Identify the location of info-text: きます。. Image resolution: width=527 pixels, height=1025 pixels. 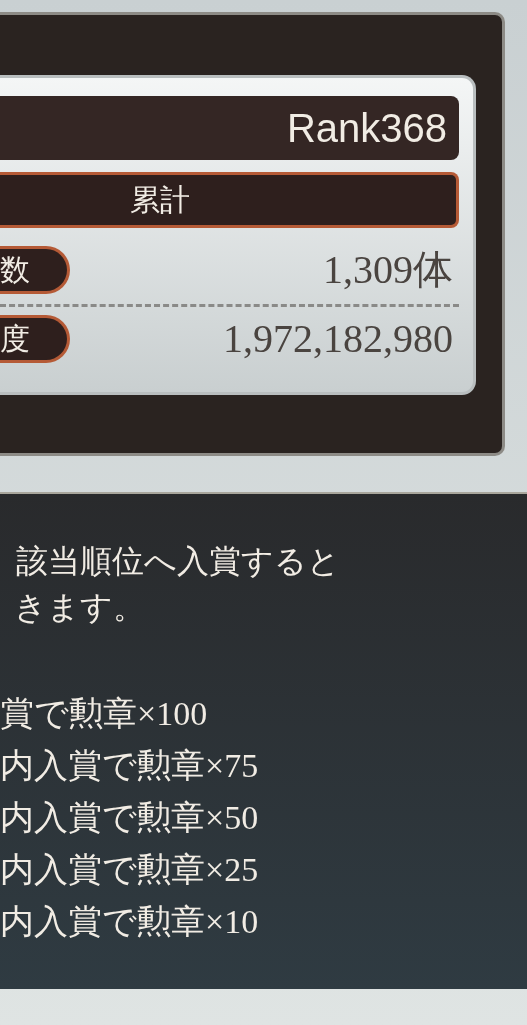
(79, 607).